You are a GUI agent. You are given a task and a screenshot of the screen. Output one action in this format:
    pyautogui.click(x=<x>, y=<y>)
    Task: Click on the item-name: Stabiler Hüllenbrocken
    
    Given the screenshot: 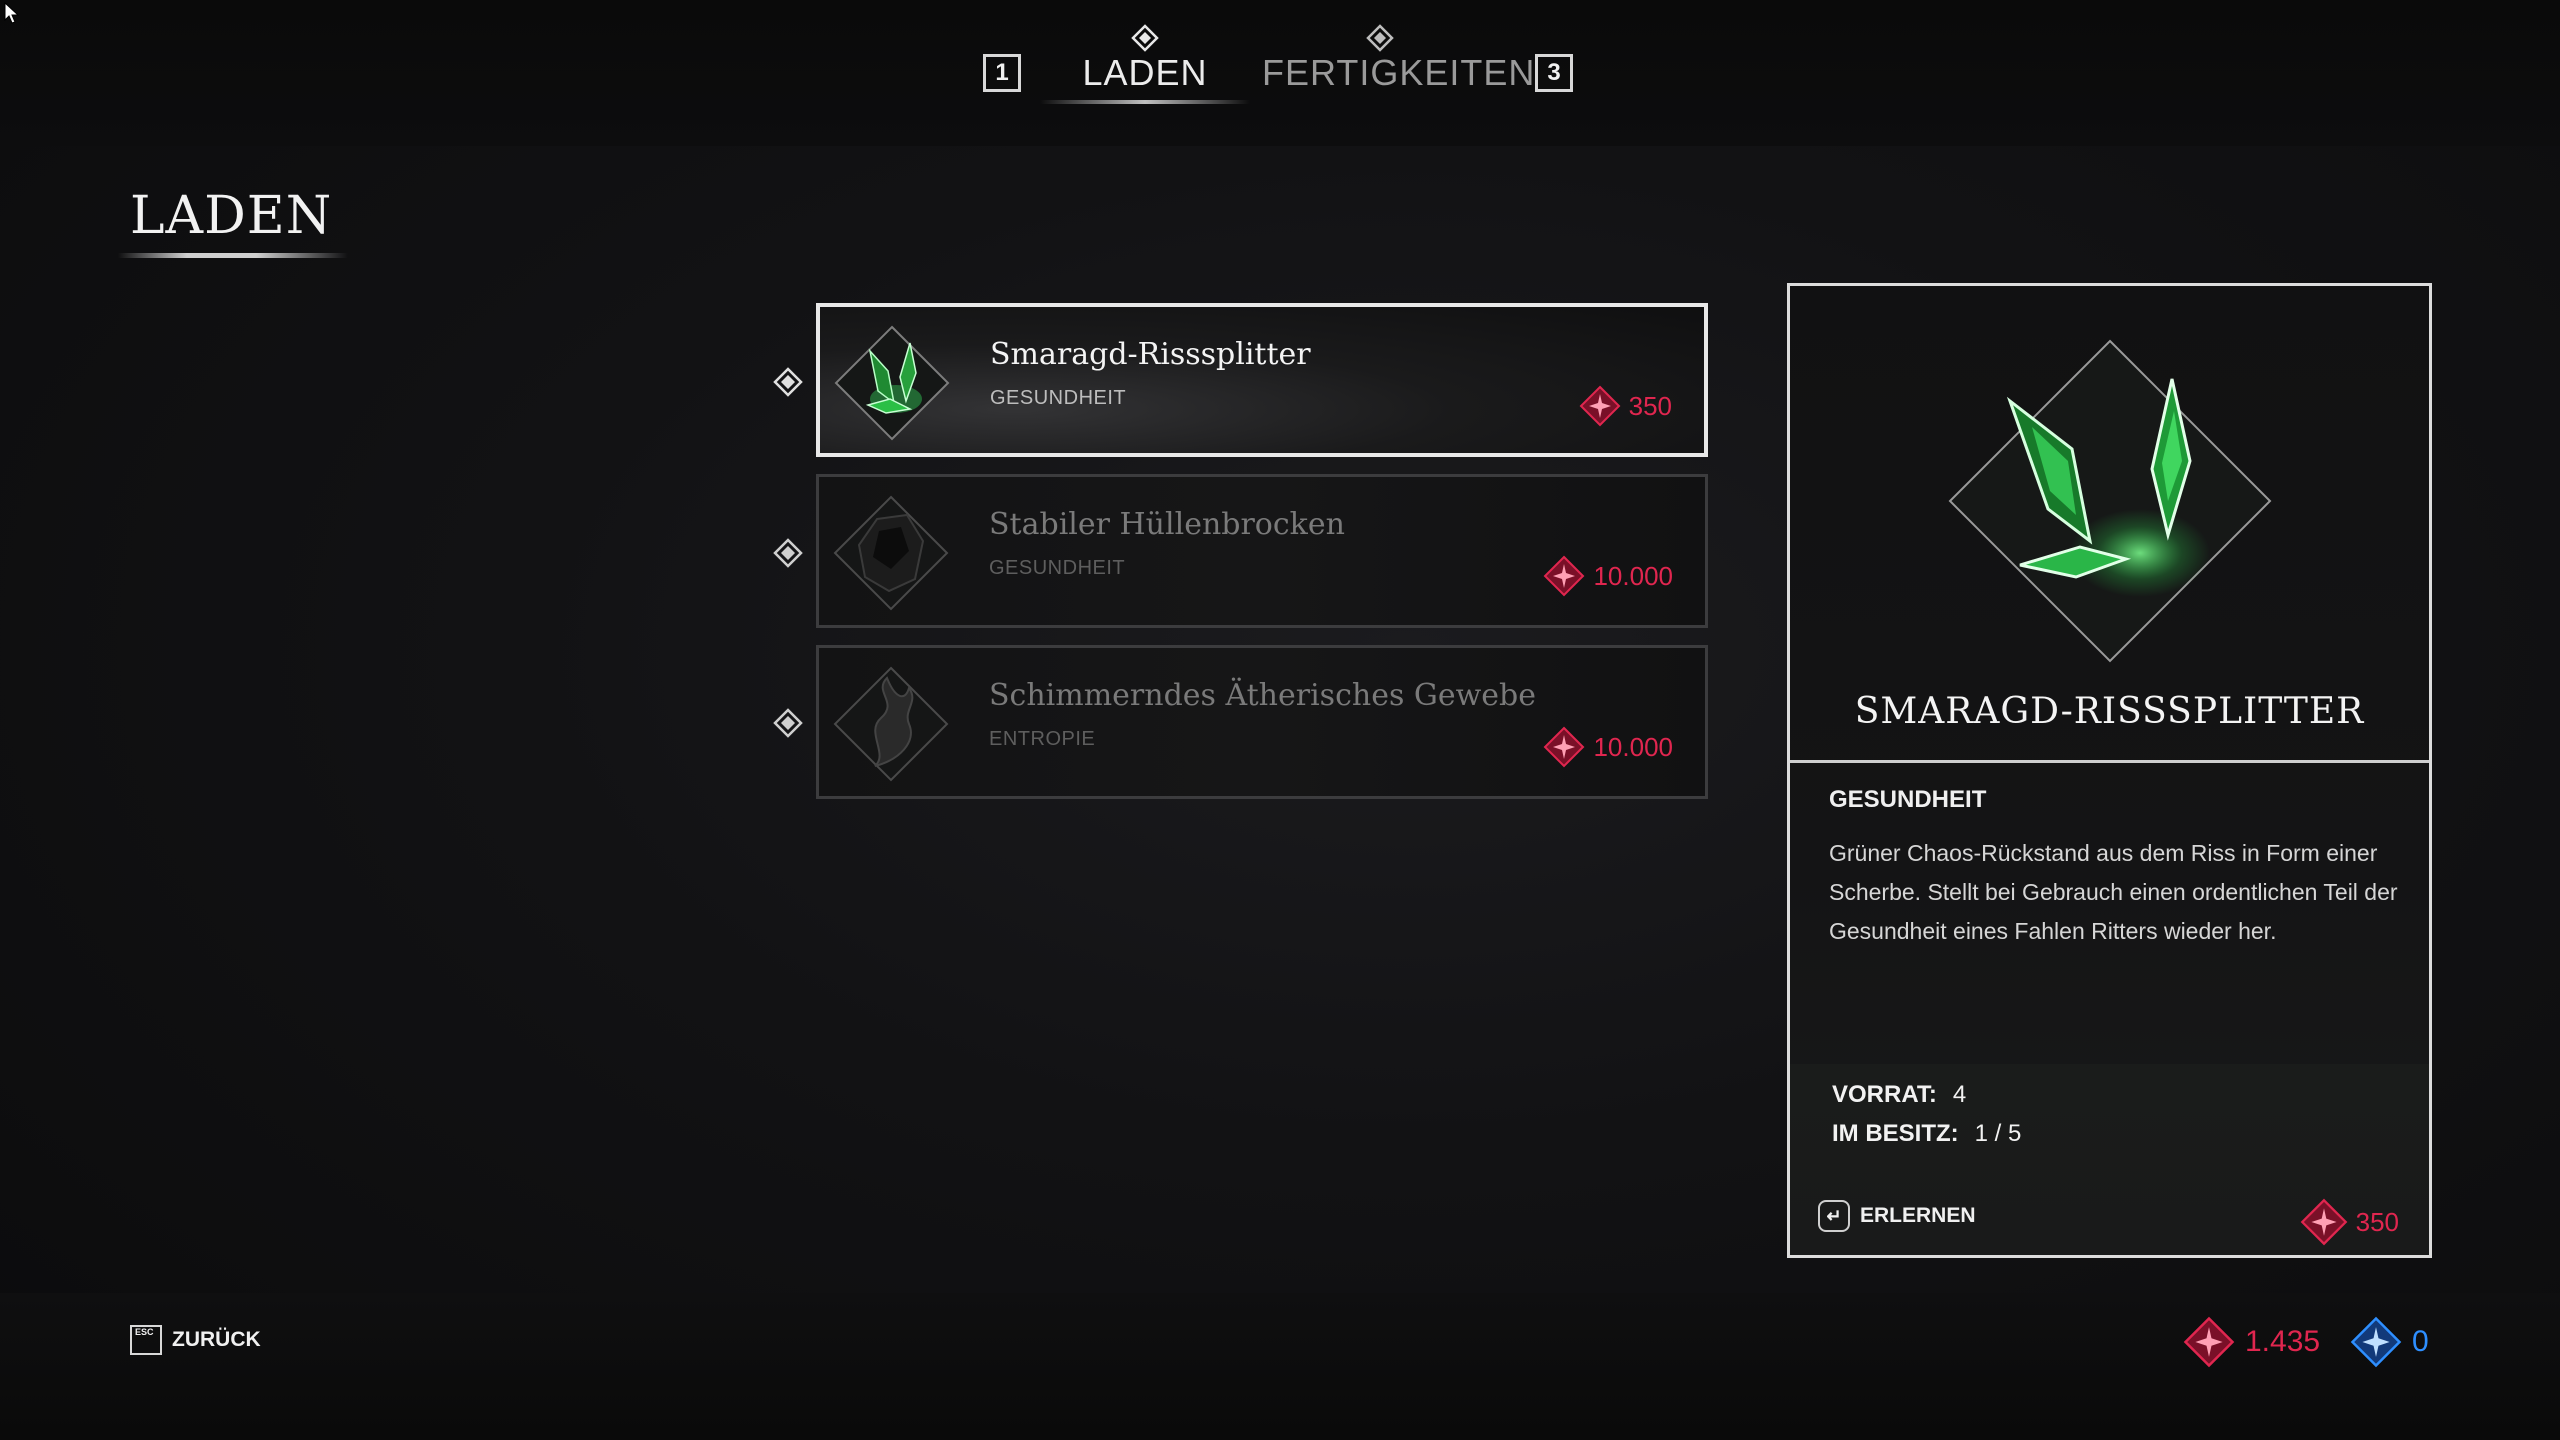 What is the action you would take?
    pyautogui.click(x=1167, y=524)
    